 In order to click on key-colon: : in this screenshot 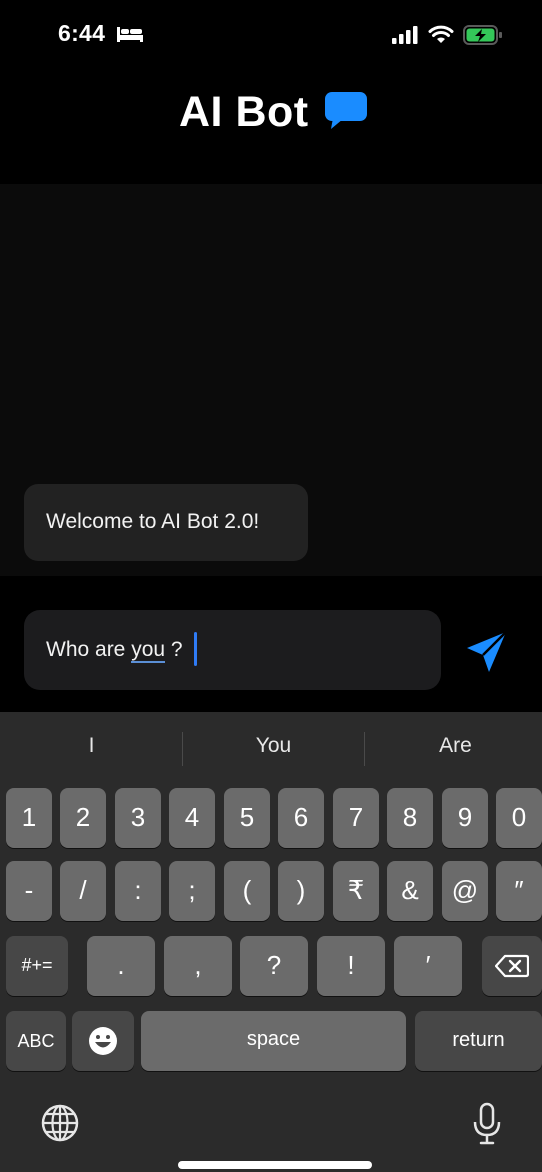, I will do `click(138, 891)`.